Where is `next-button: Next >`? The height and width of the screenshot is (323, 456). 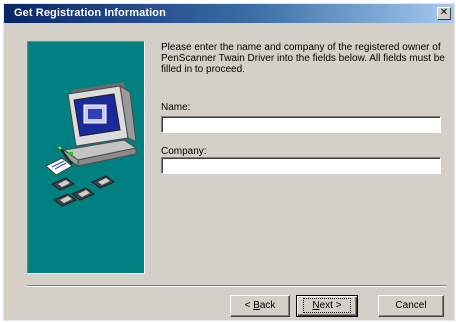 next-button: Next > is located at coordinates (327, 306).